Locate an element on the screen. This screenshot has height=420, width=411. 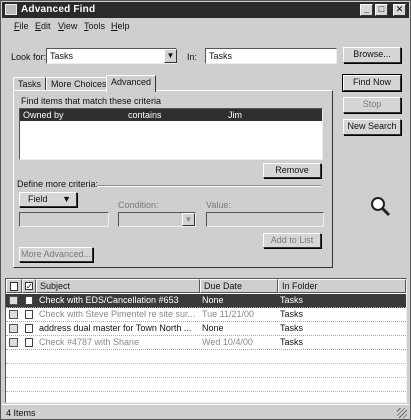
in-folder-field: Tasks is located at coordinates (271, 56).